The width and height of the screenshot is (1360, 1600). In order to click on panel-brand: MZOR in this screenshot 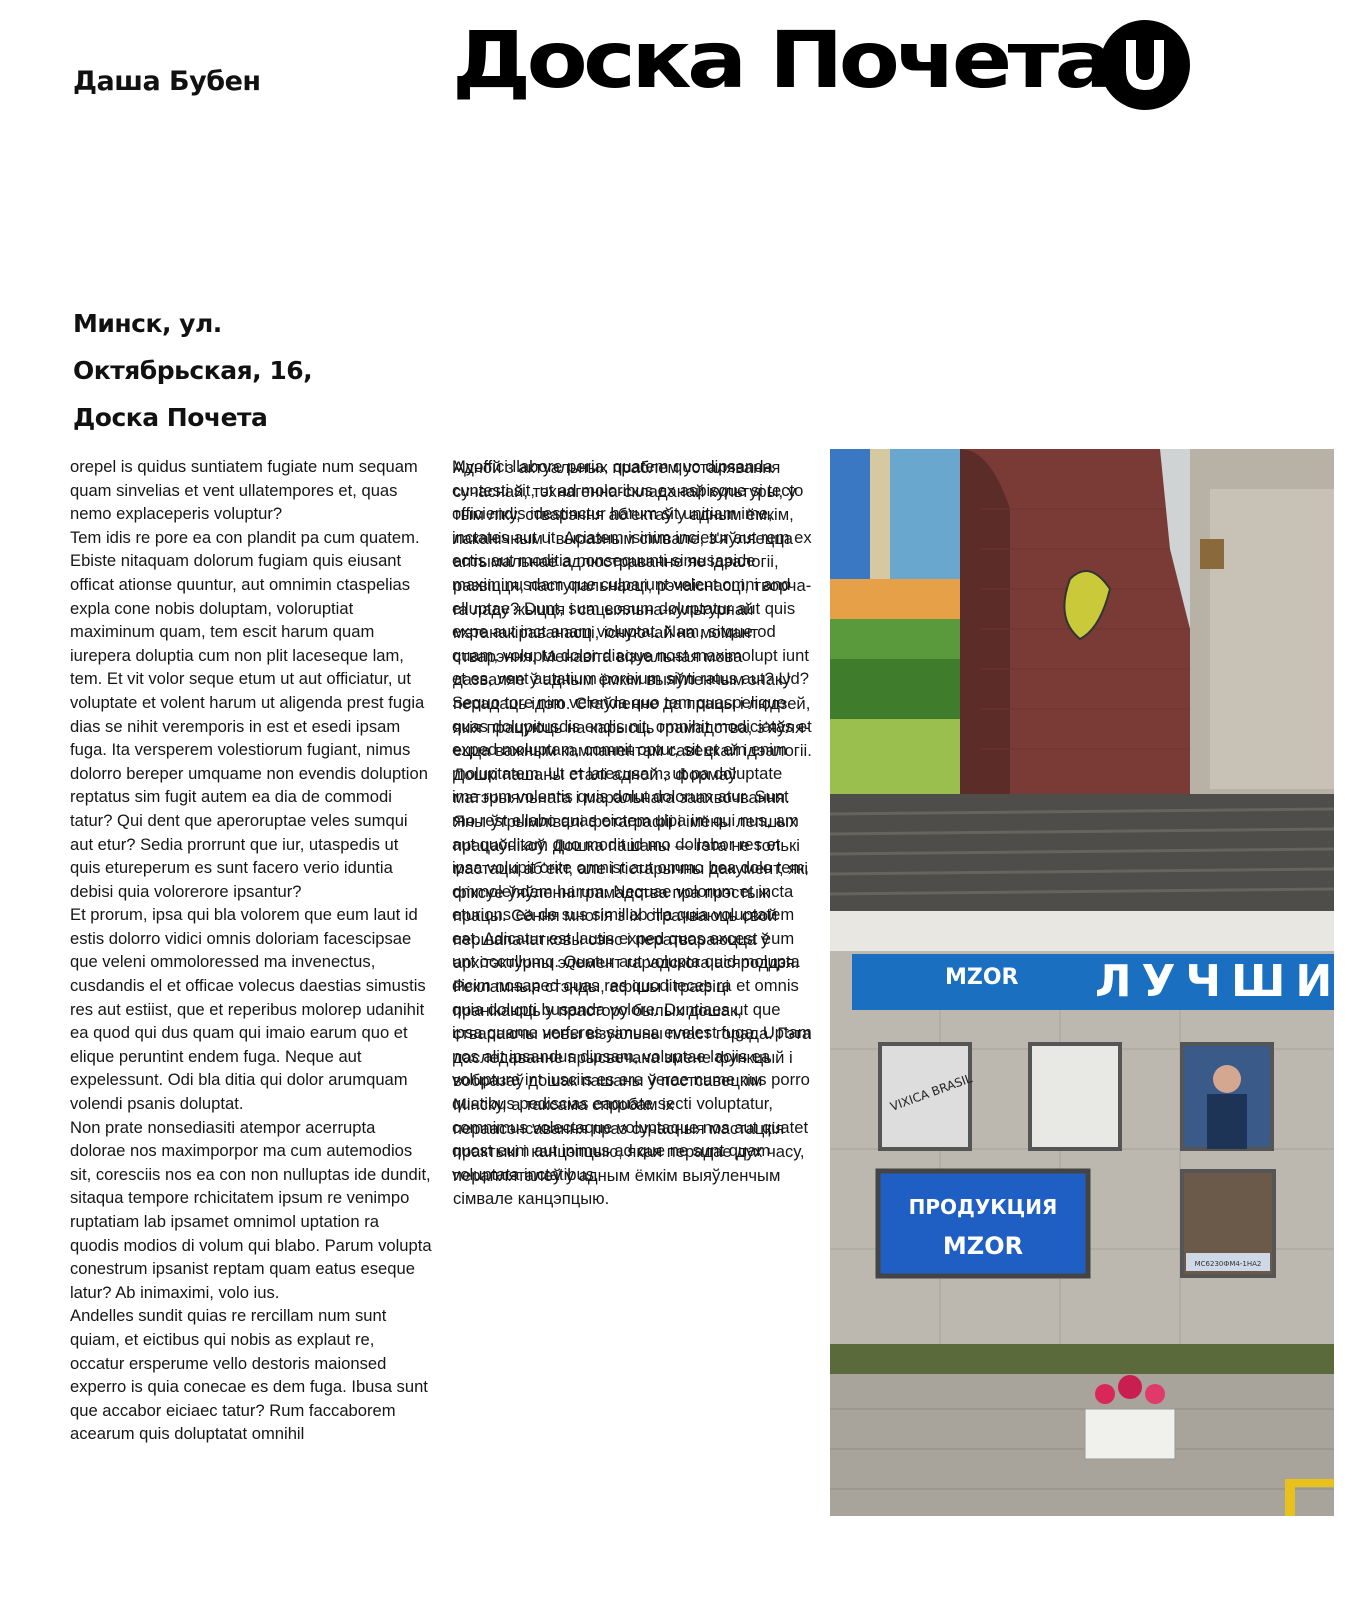, I will do `click(983, 1246)`.